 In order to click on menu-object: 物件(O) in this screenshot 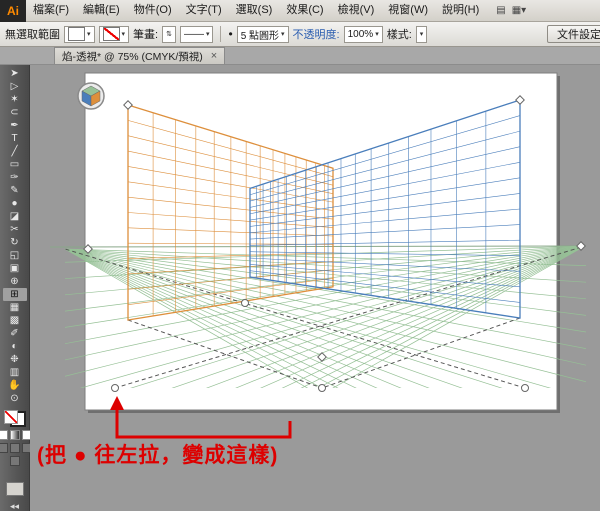, I will do `click(153, 10)`.